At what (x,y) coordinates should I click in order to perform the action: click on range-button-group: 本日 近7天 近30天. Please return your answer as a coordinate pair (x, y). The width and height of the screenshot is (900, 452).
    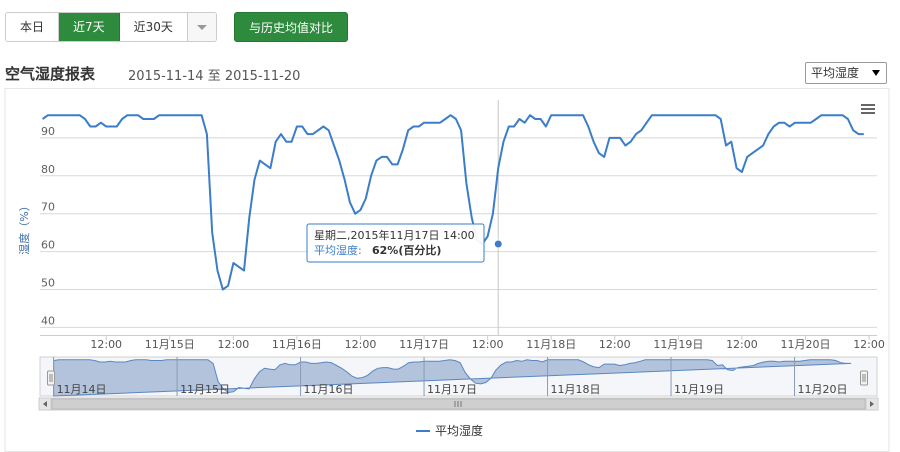
    Looking at the image, I should click on (111, 27).